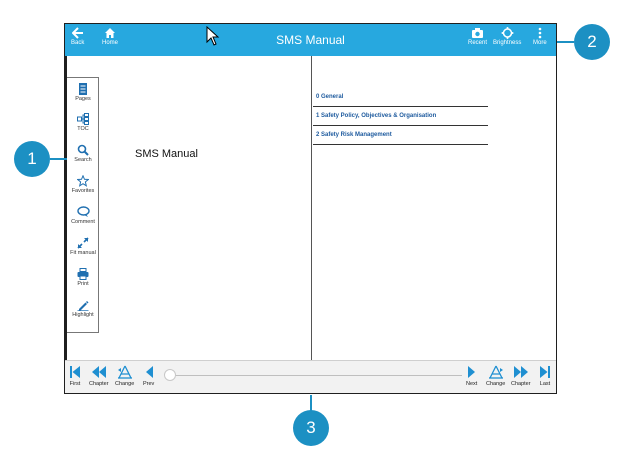 The height and width of the screenshot is (473, 639). Describe the element at coordinates (83, 119) in the screenshot. I see `toc-icon` at that location.